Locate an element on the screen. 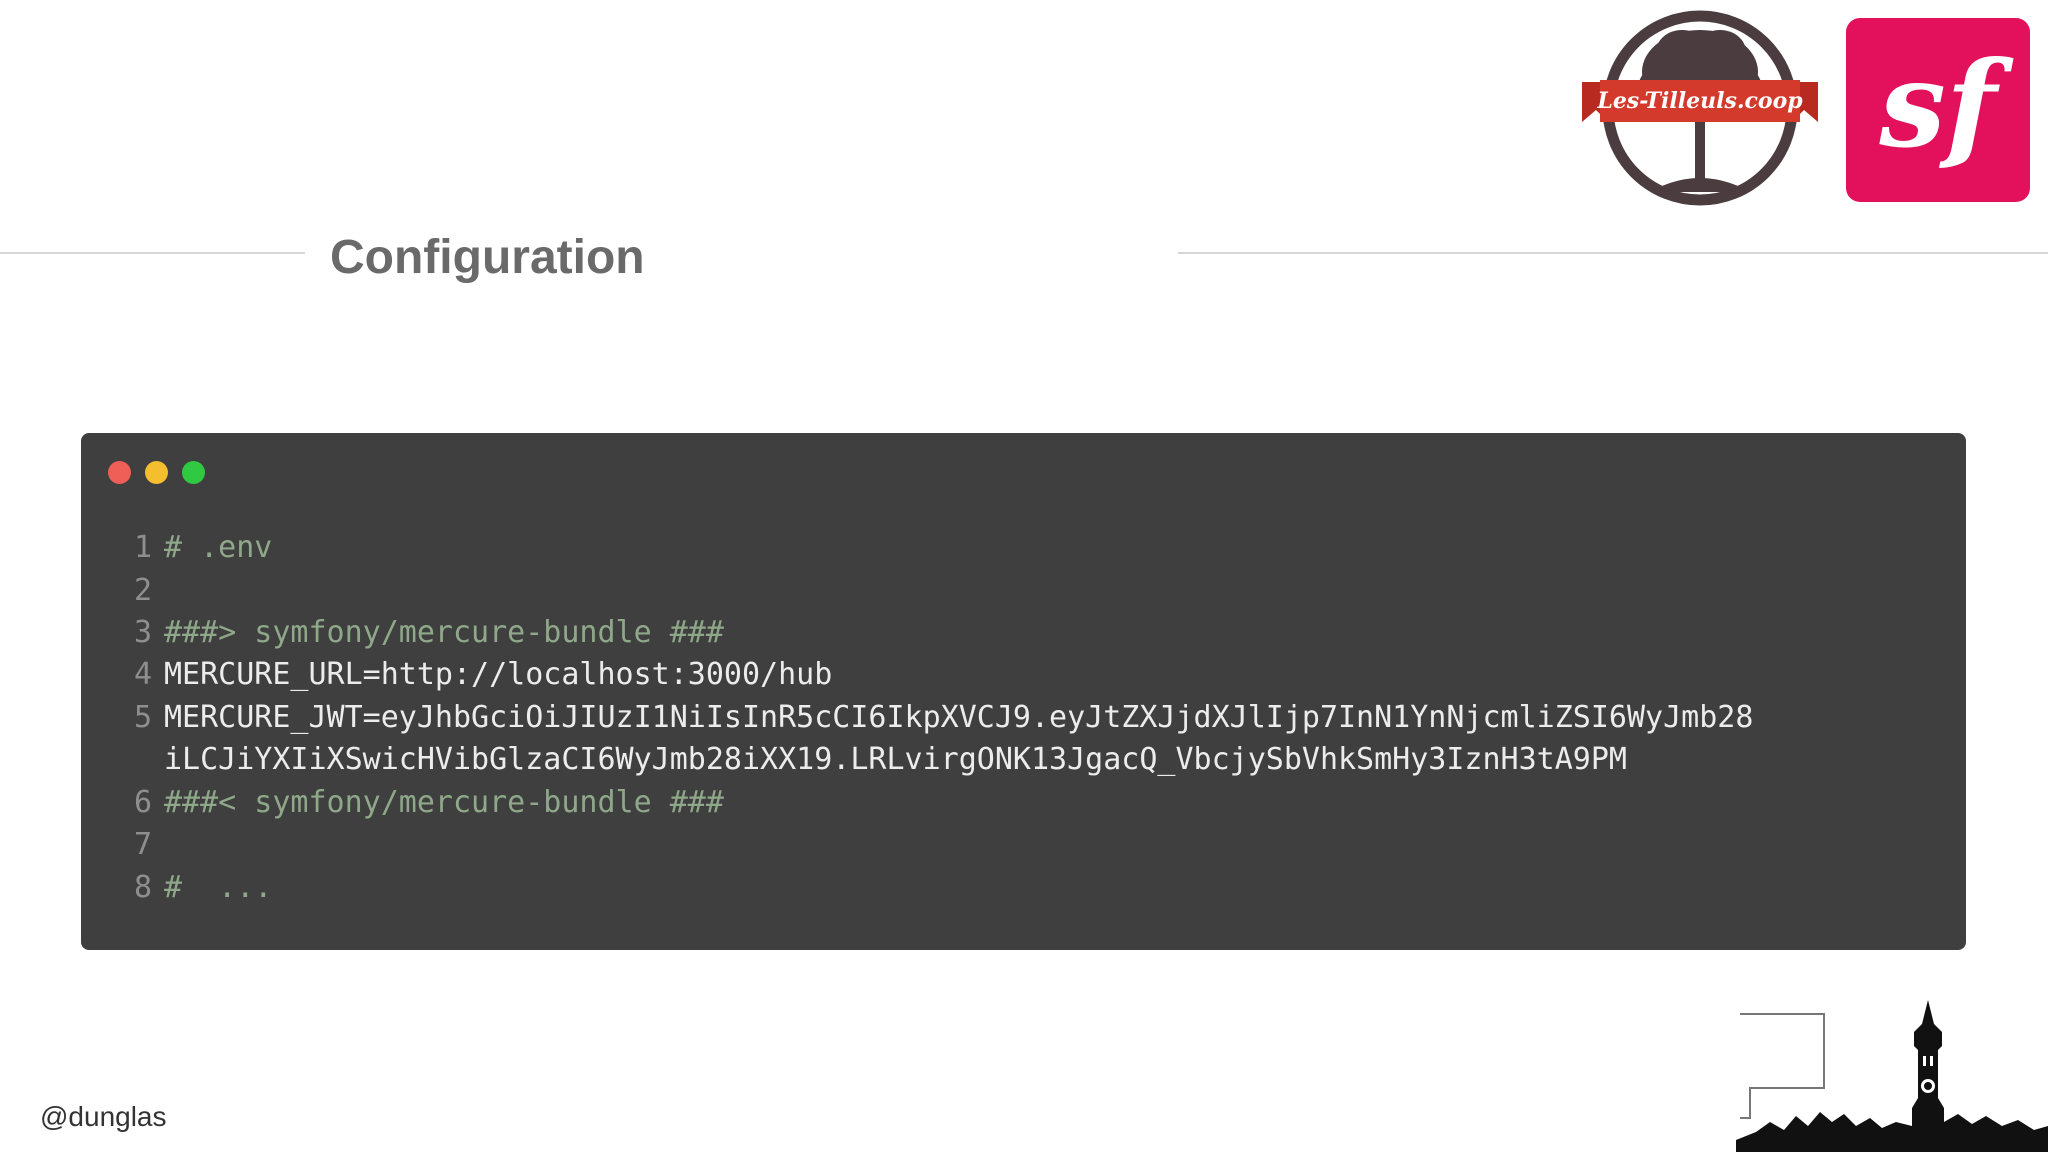 This screenshot has width=2048, height=1157. line-number: 1 is located at coordinates (142, 547).